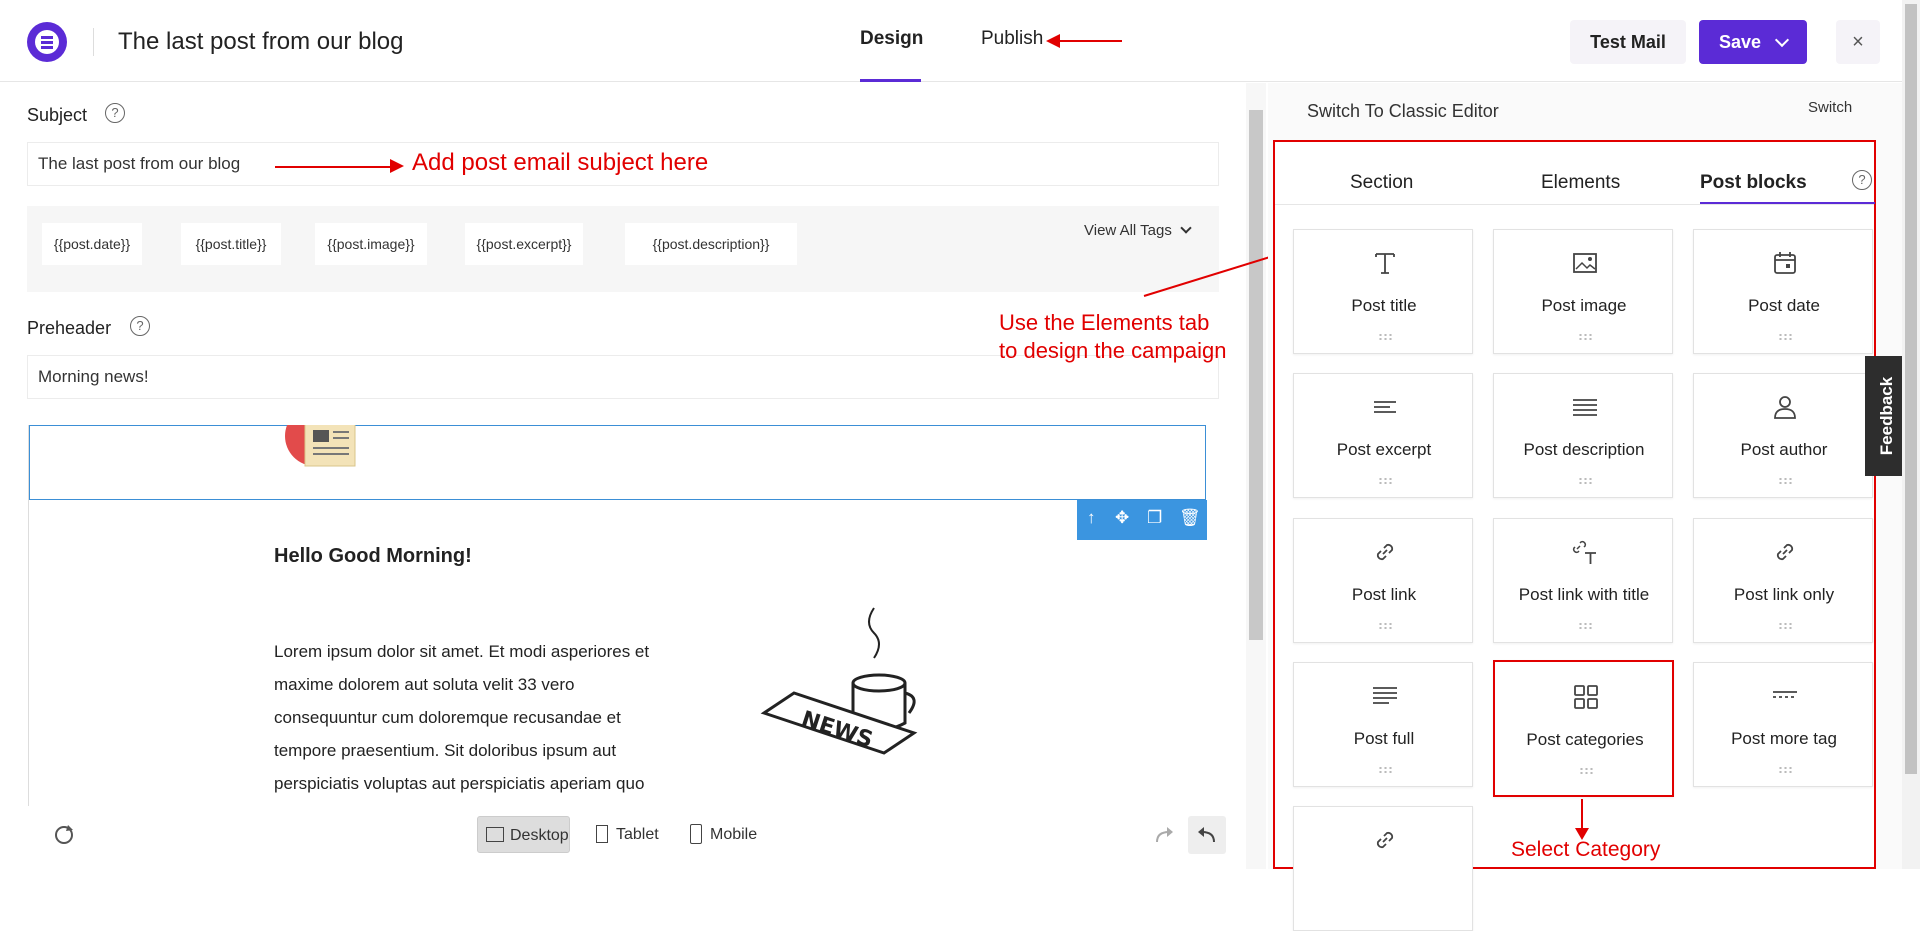  What do you see at coordinates (1585, 263) in the screenshot?
I see `image-icon` at bounding box center [1585, 263].